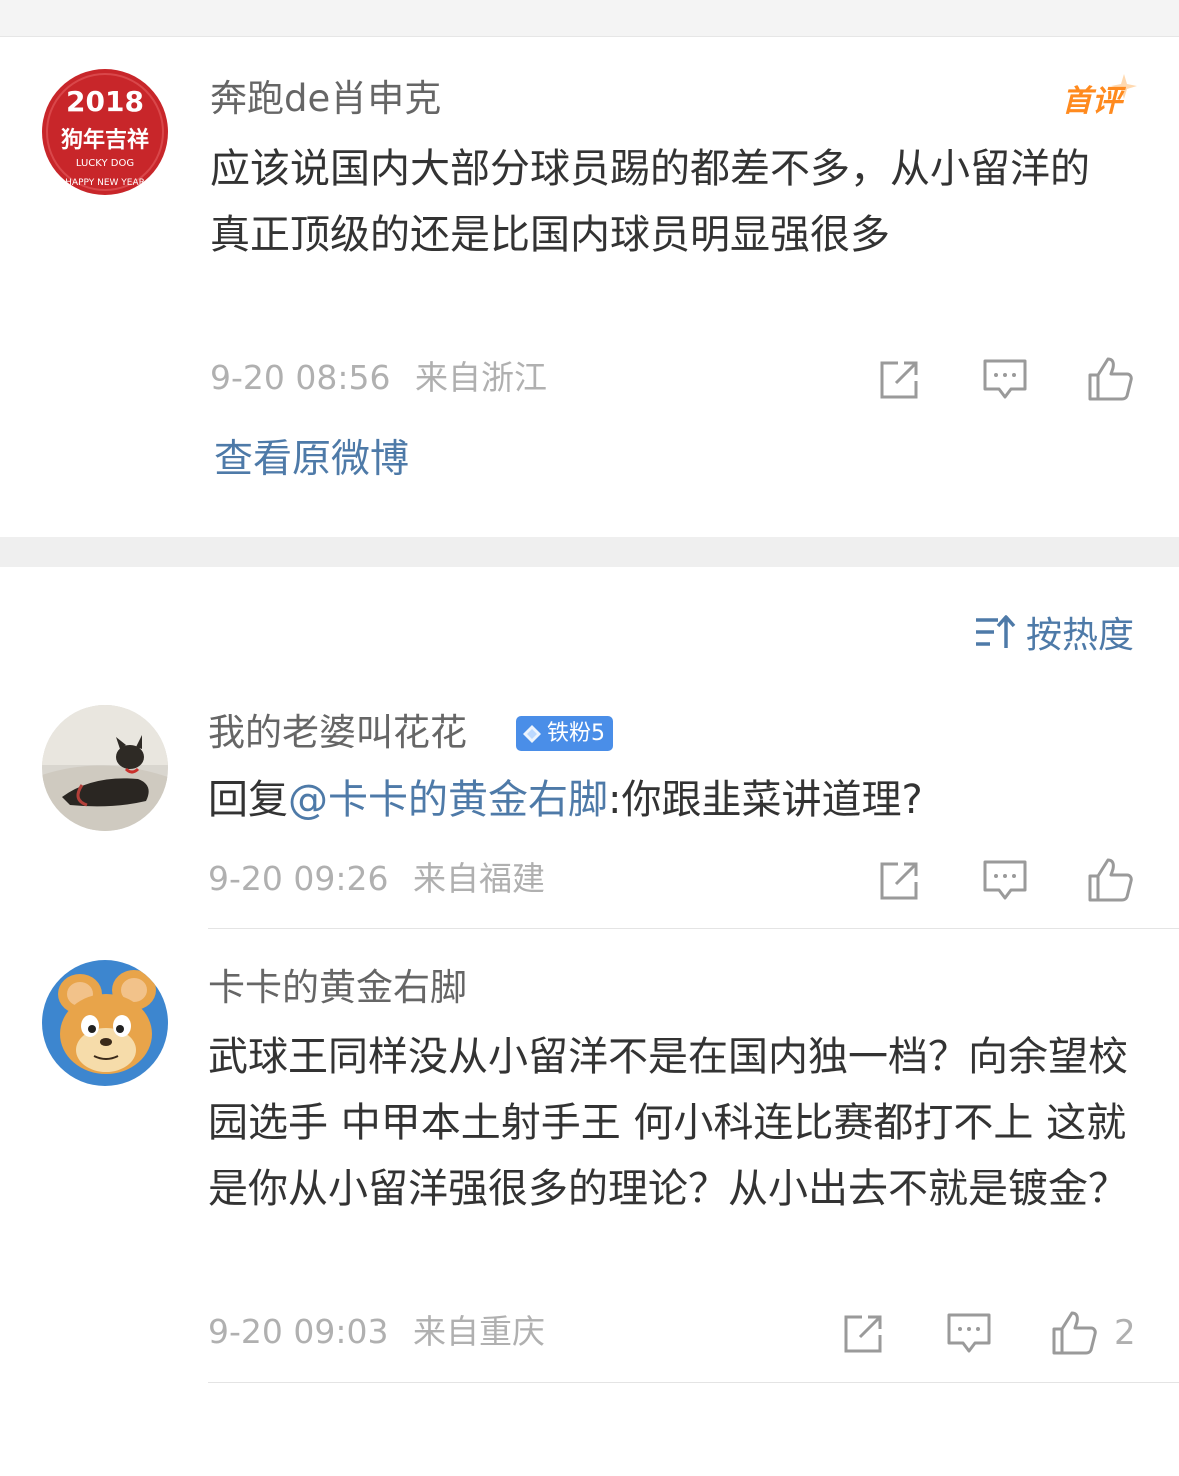 This screenshot has height=1476, width=1179. I want to click on avatar-year: 2018, so click(105, 101).